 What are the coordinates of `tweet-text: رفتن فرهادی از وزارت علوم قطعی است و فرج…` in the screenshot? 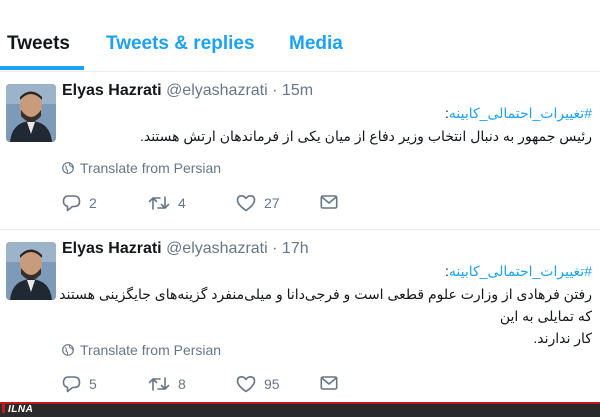 It's located at (324, 316).